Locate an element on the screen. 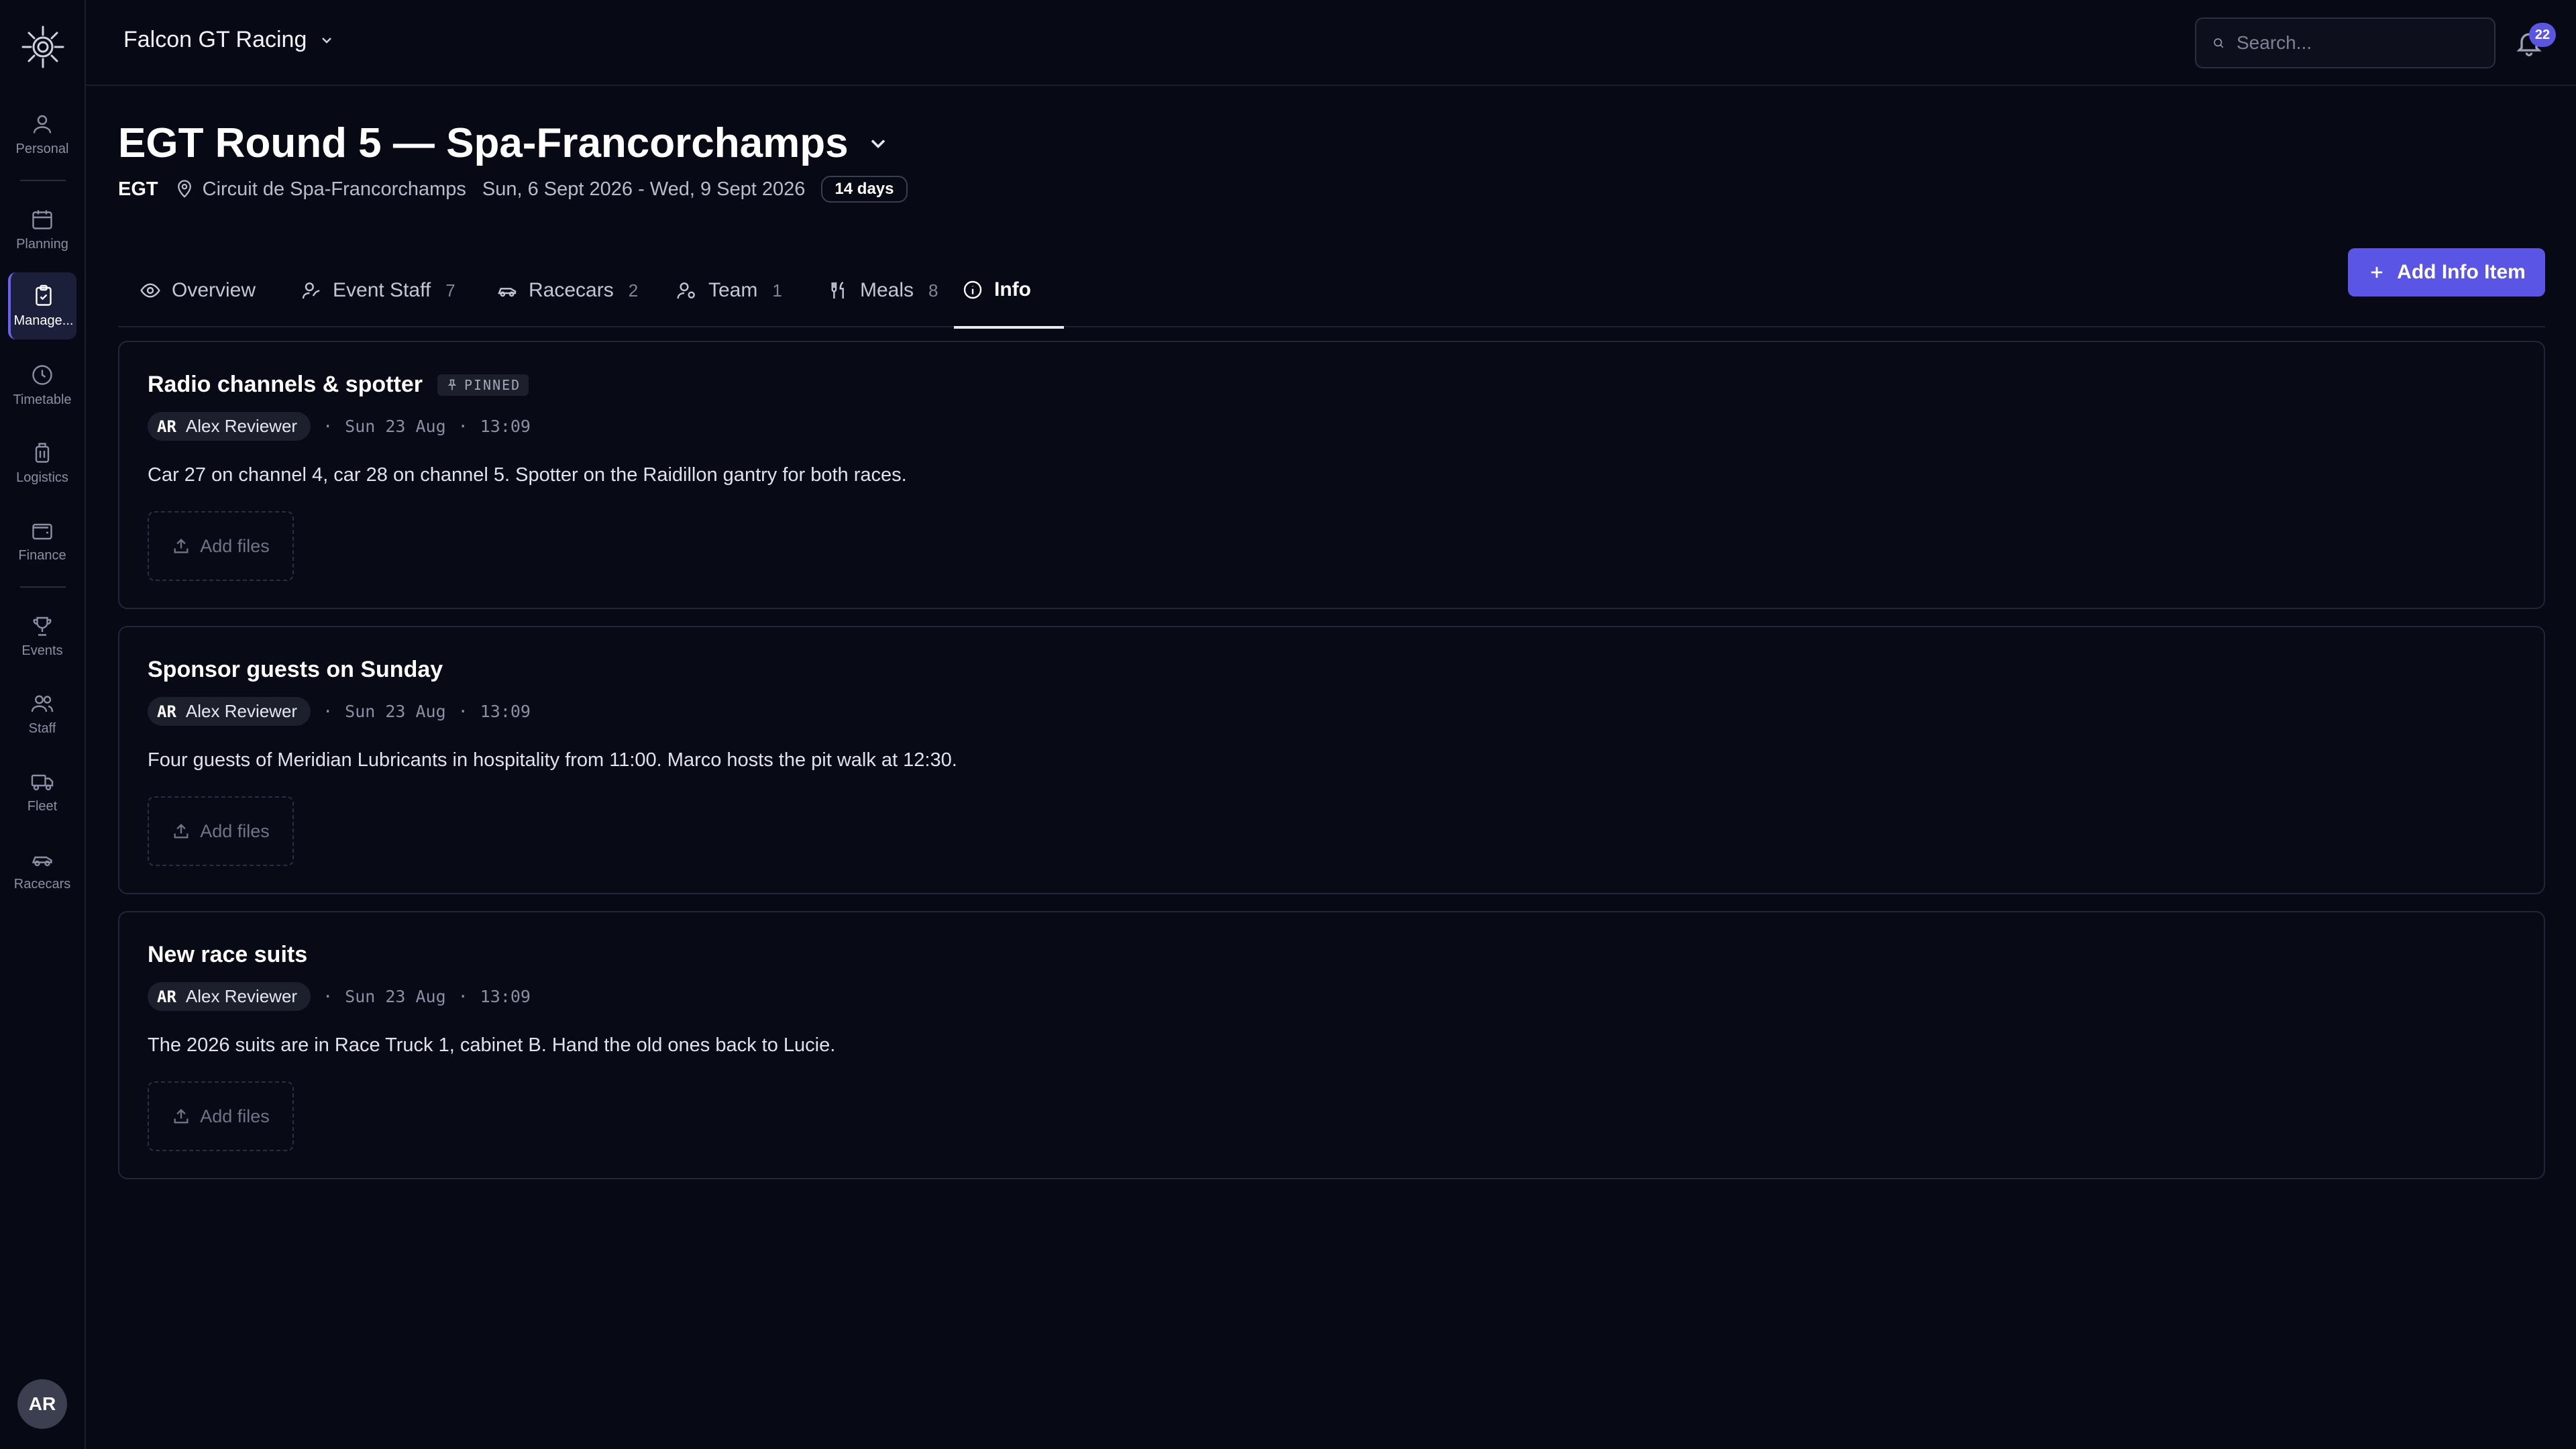 The width and height of the screenshot is (2576, 1449). sidebar-item-timetable: Timetable is located at coordinates (42, 385).